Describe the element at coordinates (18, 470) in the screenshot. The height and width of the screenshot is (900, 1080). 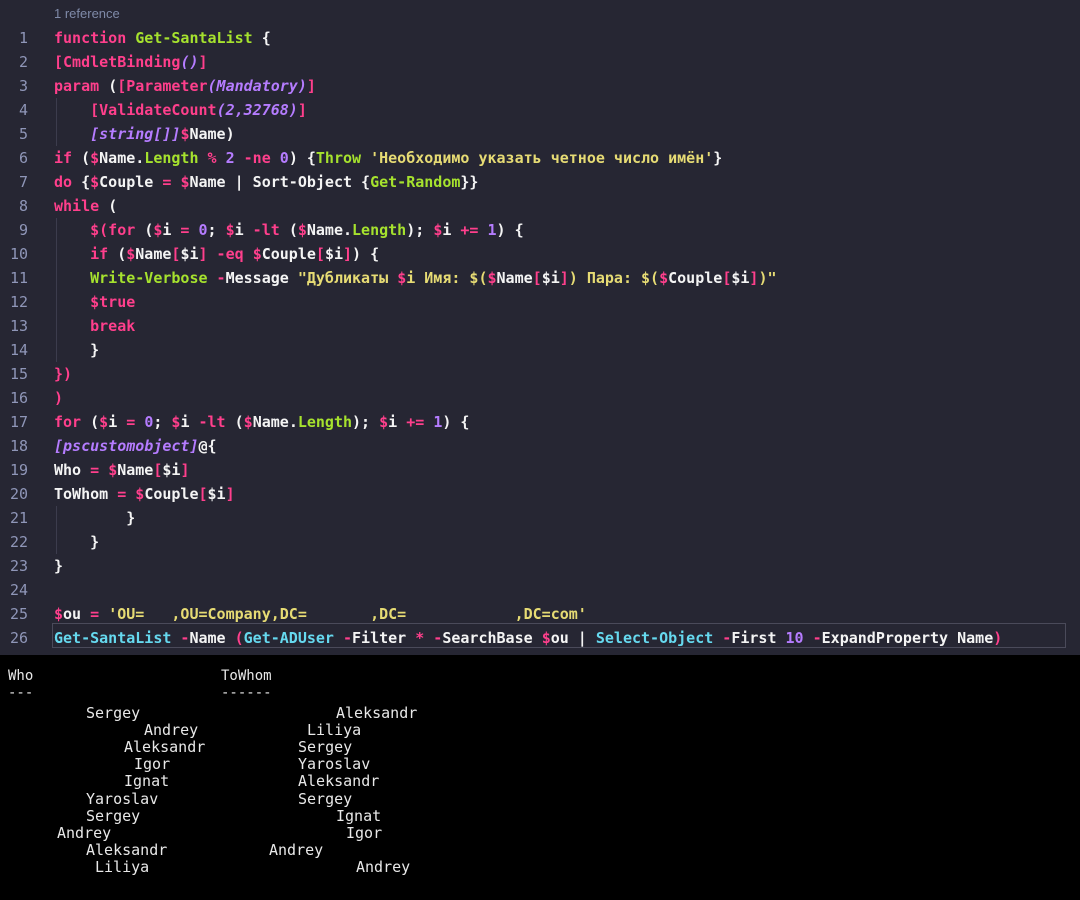
I see `line-number: 19` at that location.